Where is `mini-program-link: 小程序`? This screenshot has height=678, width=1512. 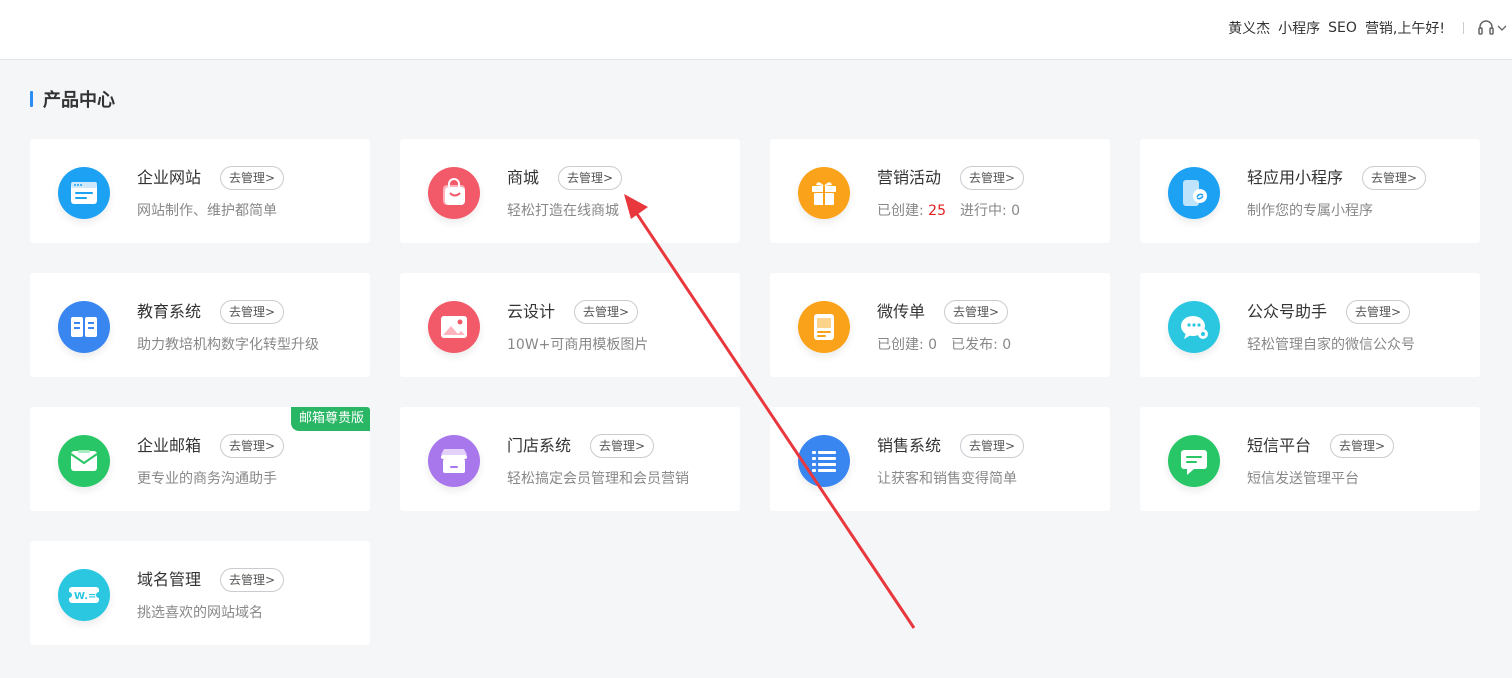
mini-program-link: 小程序 is located at coordinates (1299, 28).